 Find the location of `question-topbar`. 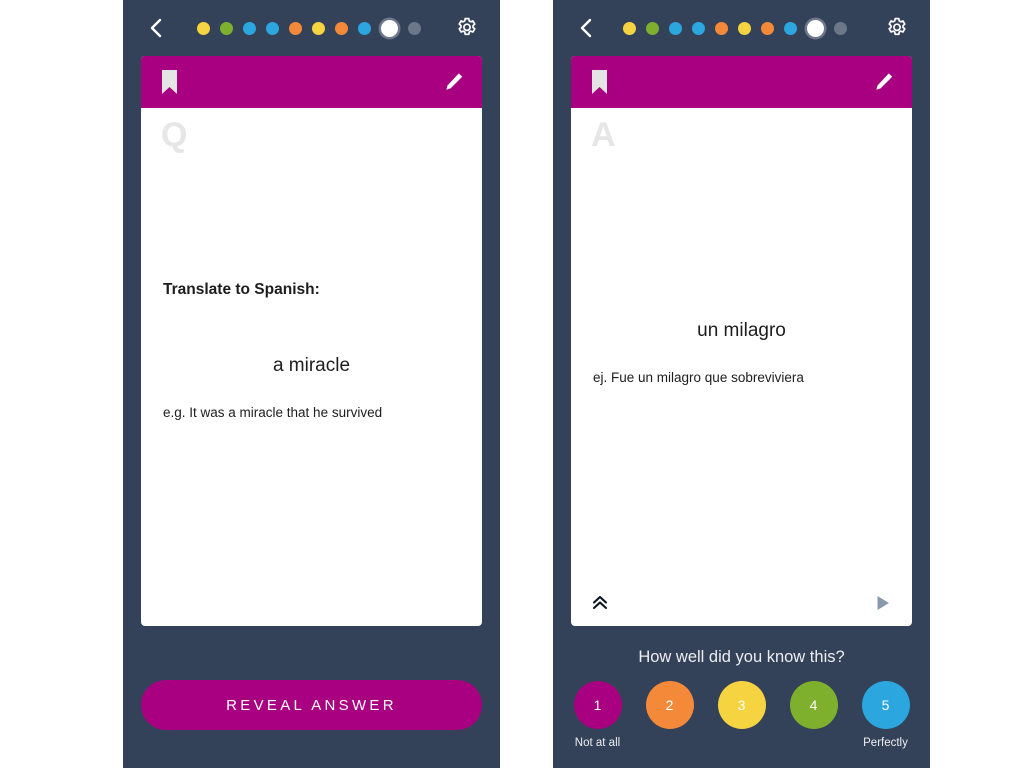

question-topbar is located at coordinates (311, 28).